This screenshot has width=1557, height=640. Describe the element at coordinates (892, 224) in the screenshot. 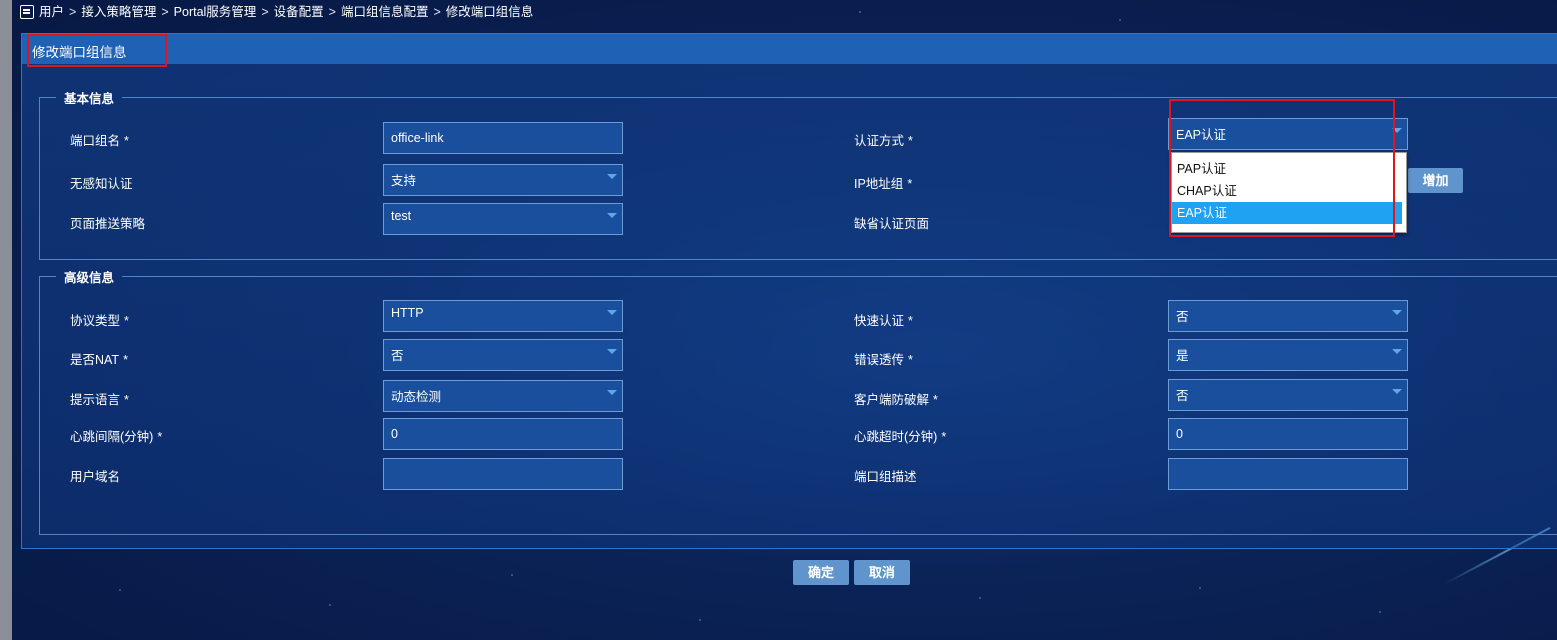

I see `default-auth-page-label: 缺省认证页面` at that location.